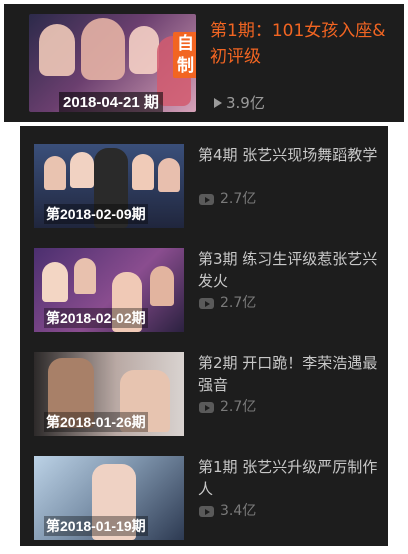  Describe the element at coordinates (290, 270) in the screenshot. I see `episode-title: 第3期 练习生评级惹张艺兴发火` at that location.